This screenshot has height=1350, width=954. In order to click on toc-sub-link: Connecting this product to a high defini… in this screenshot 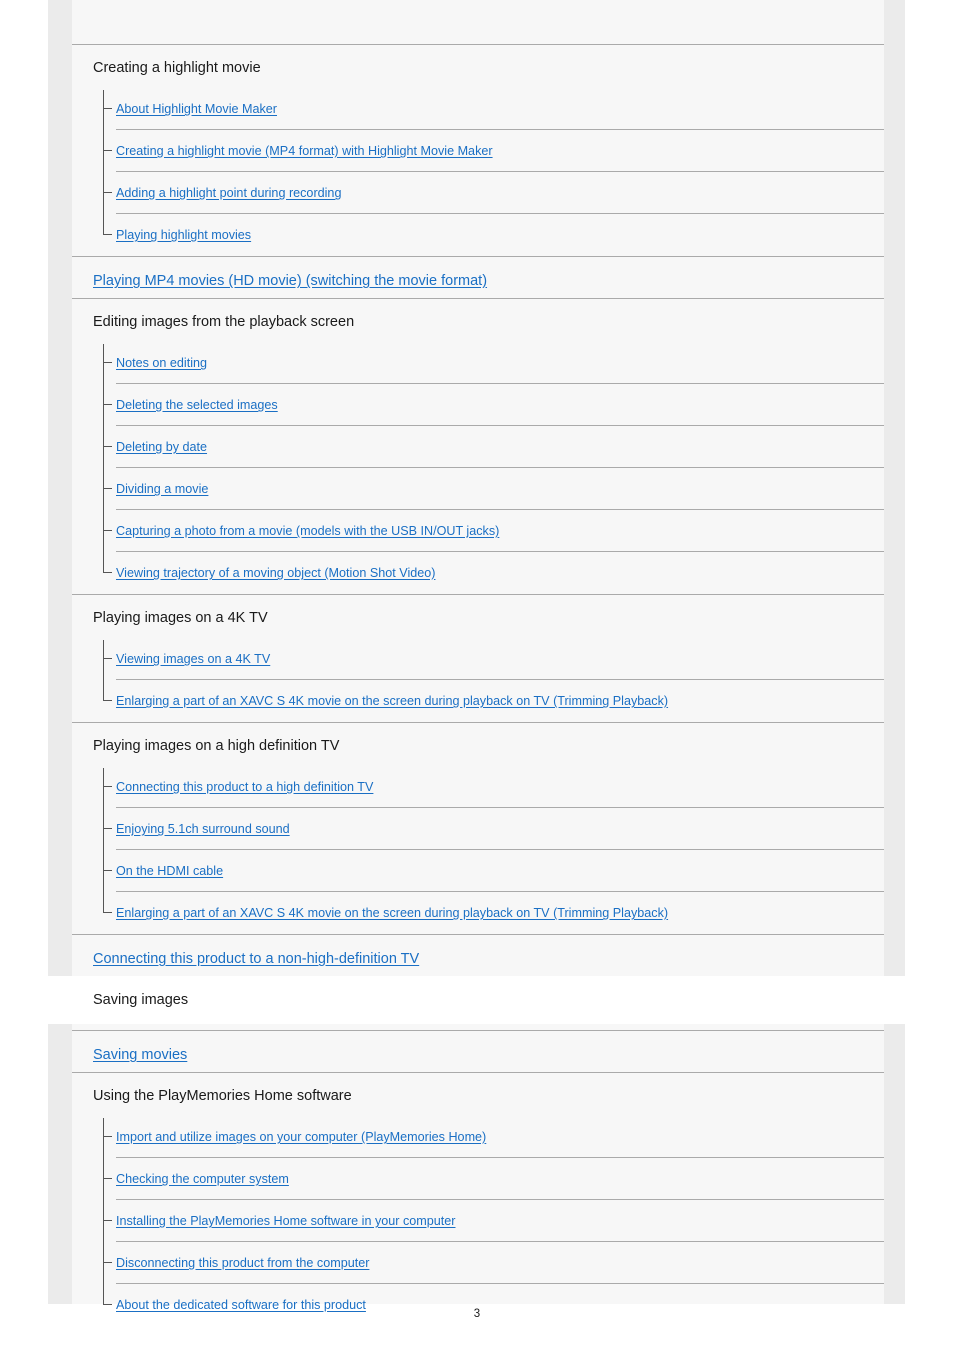, I will do `click(478, 787)`.